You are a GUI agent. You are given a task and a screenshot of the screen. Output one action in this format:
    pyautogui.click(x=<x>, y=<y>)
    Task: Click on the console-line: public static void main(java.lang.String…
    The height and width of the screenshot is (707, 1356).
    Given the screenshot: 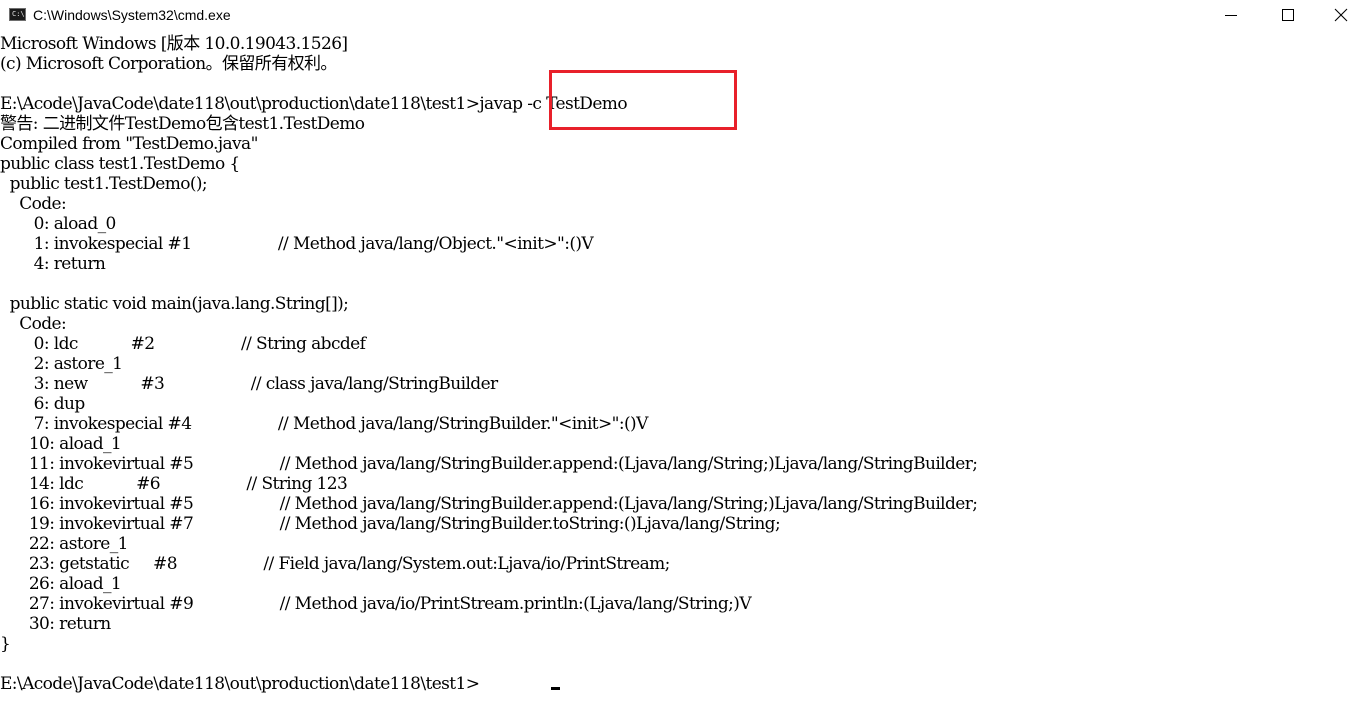 What is the action you would take?
    pyautogui.click(x=174, y=304)
    